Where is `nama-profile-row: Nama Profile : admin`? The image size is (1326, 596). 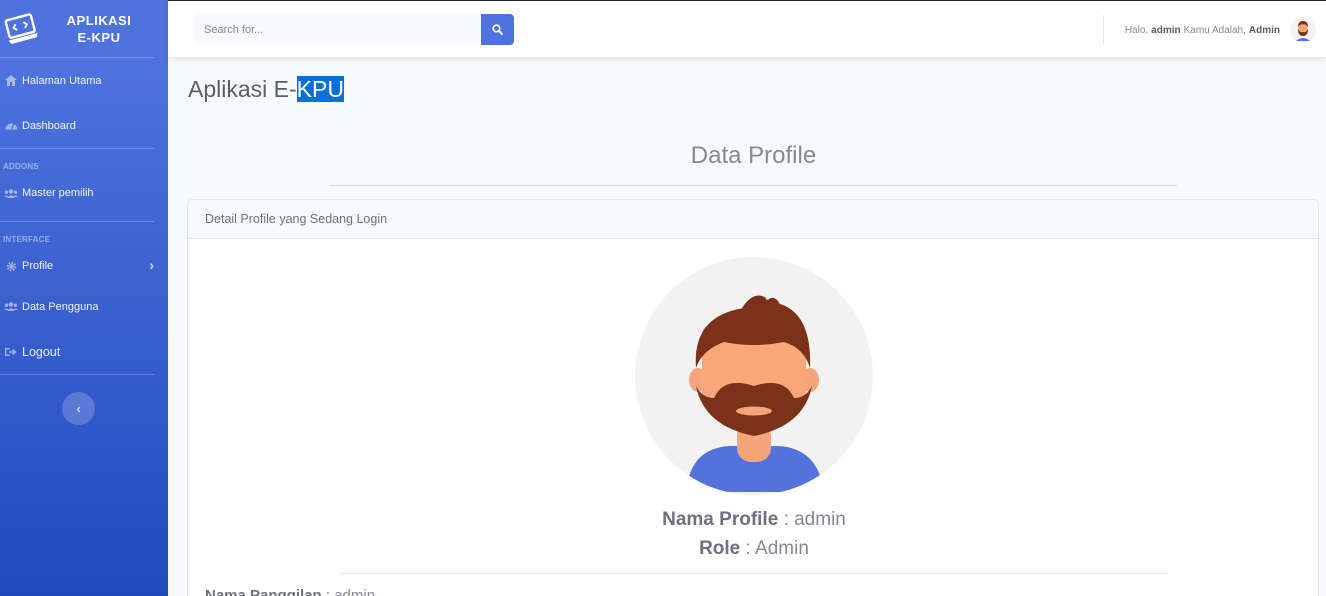 nama-profile-row: Nama Profile : admin is located at coordinates (753, 520).